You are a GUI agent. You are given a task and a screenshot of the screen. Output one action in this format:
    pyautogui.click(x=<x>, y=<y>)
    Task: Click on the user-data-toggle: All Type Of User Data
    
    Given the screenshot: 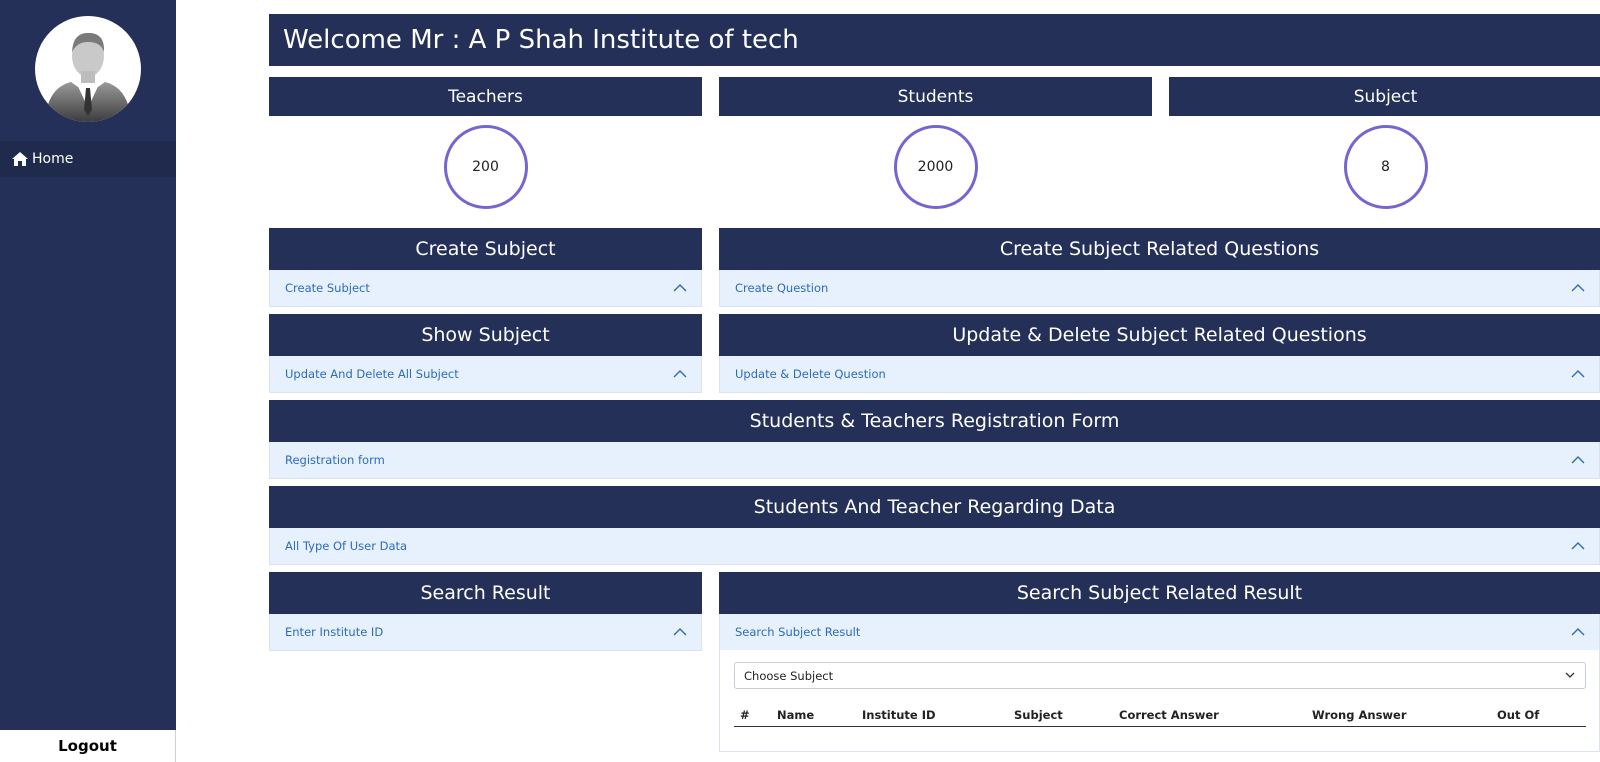 What is the action you would take?
    pyautogui.click(x=934, y=546)
    